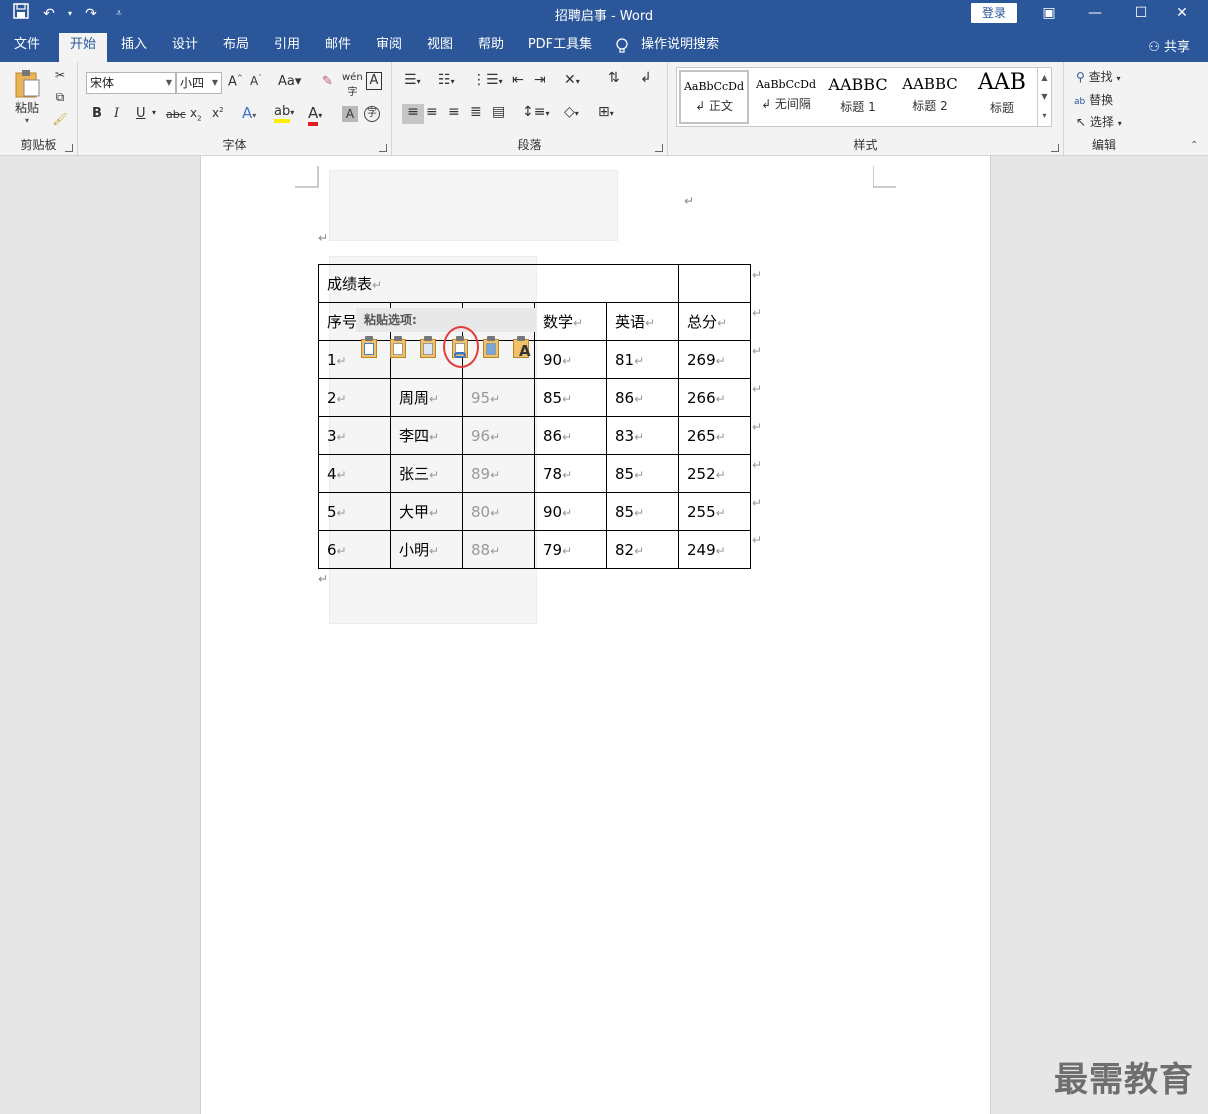 This screenshot has width=1208, height=1114. What do you see at coordinates (498, 112) in the screenshot?
I see `distributed-icon: ▤` at bounding box center [498, 112].